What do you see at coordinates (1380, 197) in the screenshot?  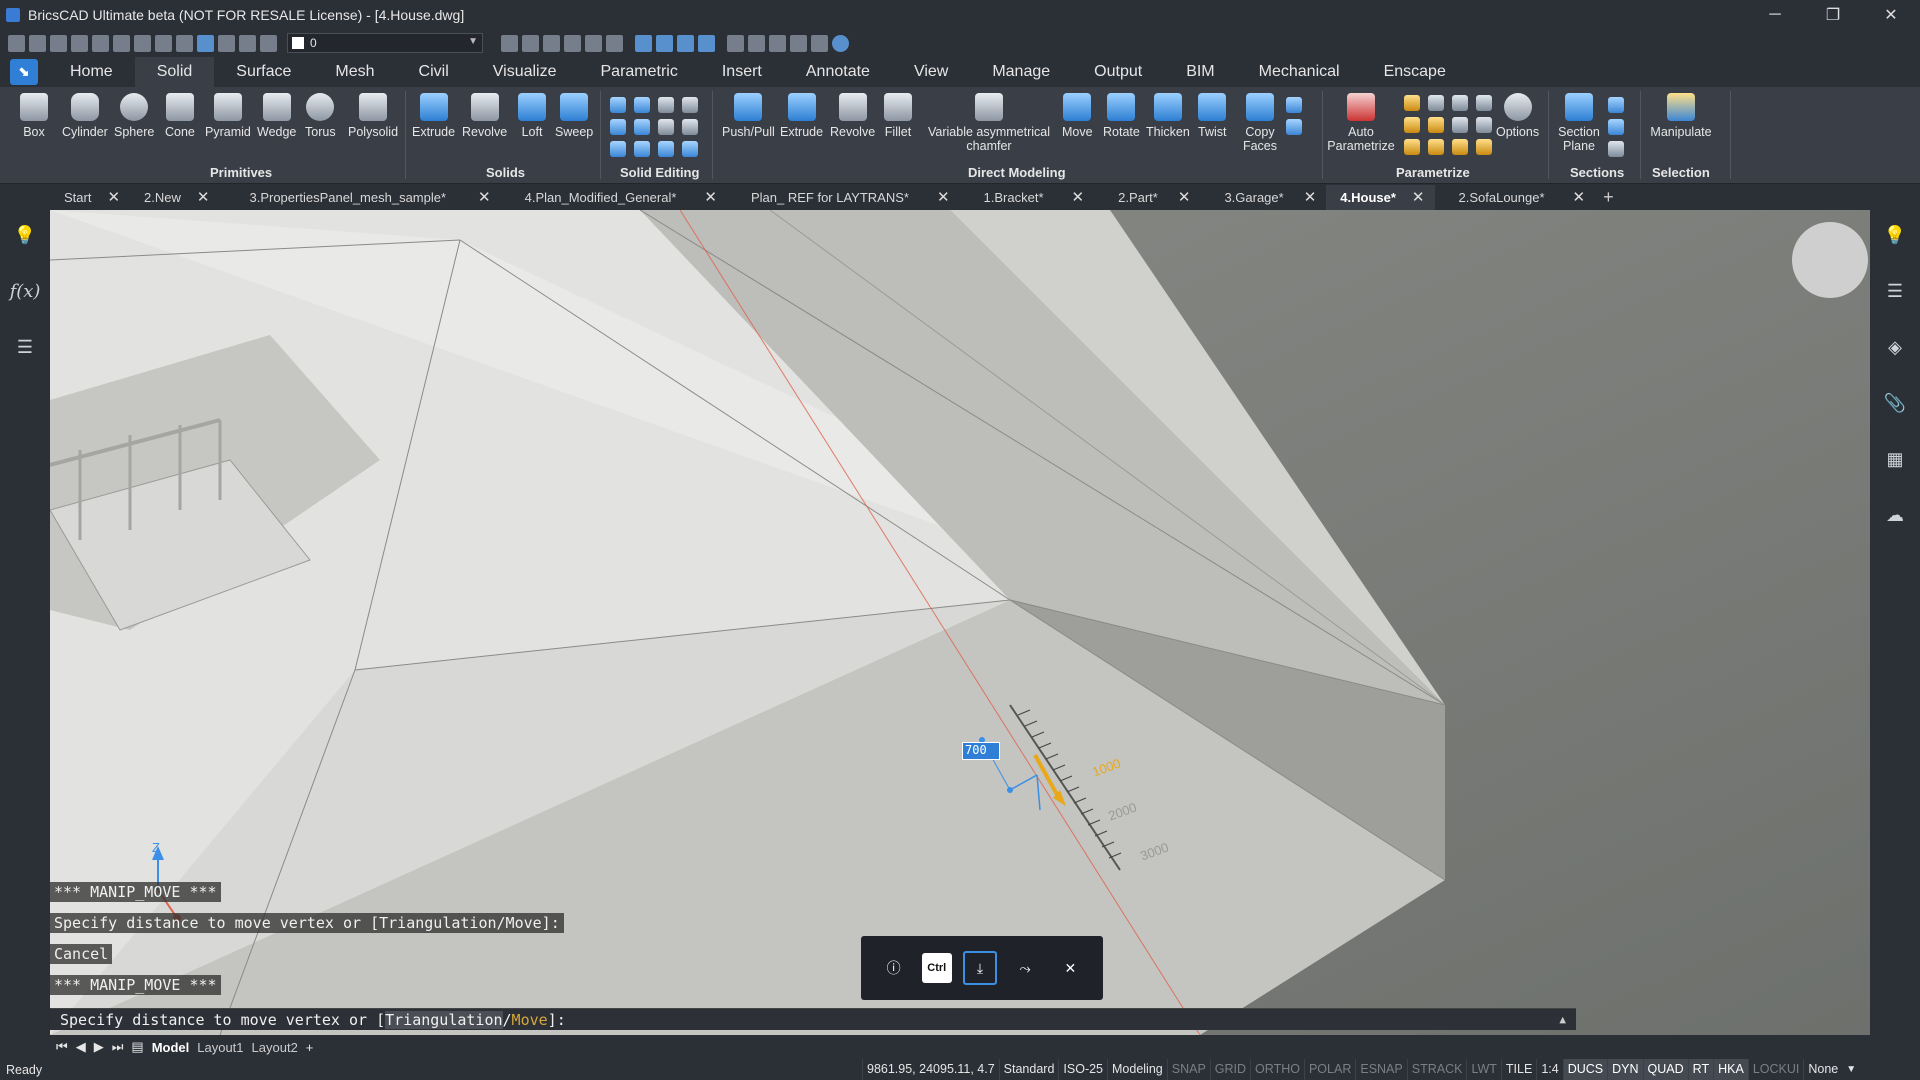 I see `doctab-house: 4.House* ✕` at bounding box center [1380, 197].